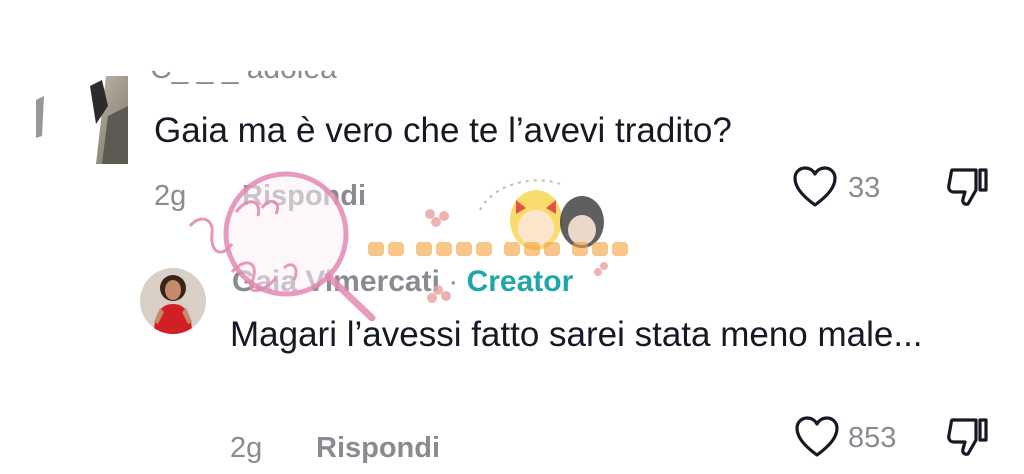 The width and height of the screenshot is (1024, 474). I want to click on like-count: 33, so click(864, 188).